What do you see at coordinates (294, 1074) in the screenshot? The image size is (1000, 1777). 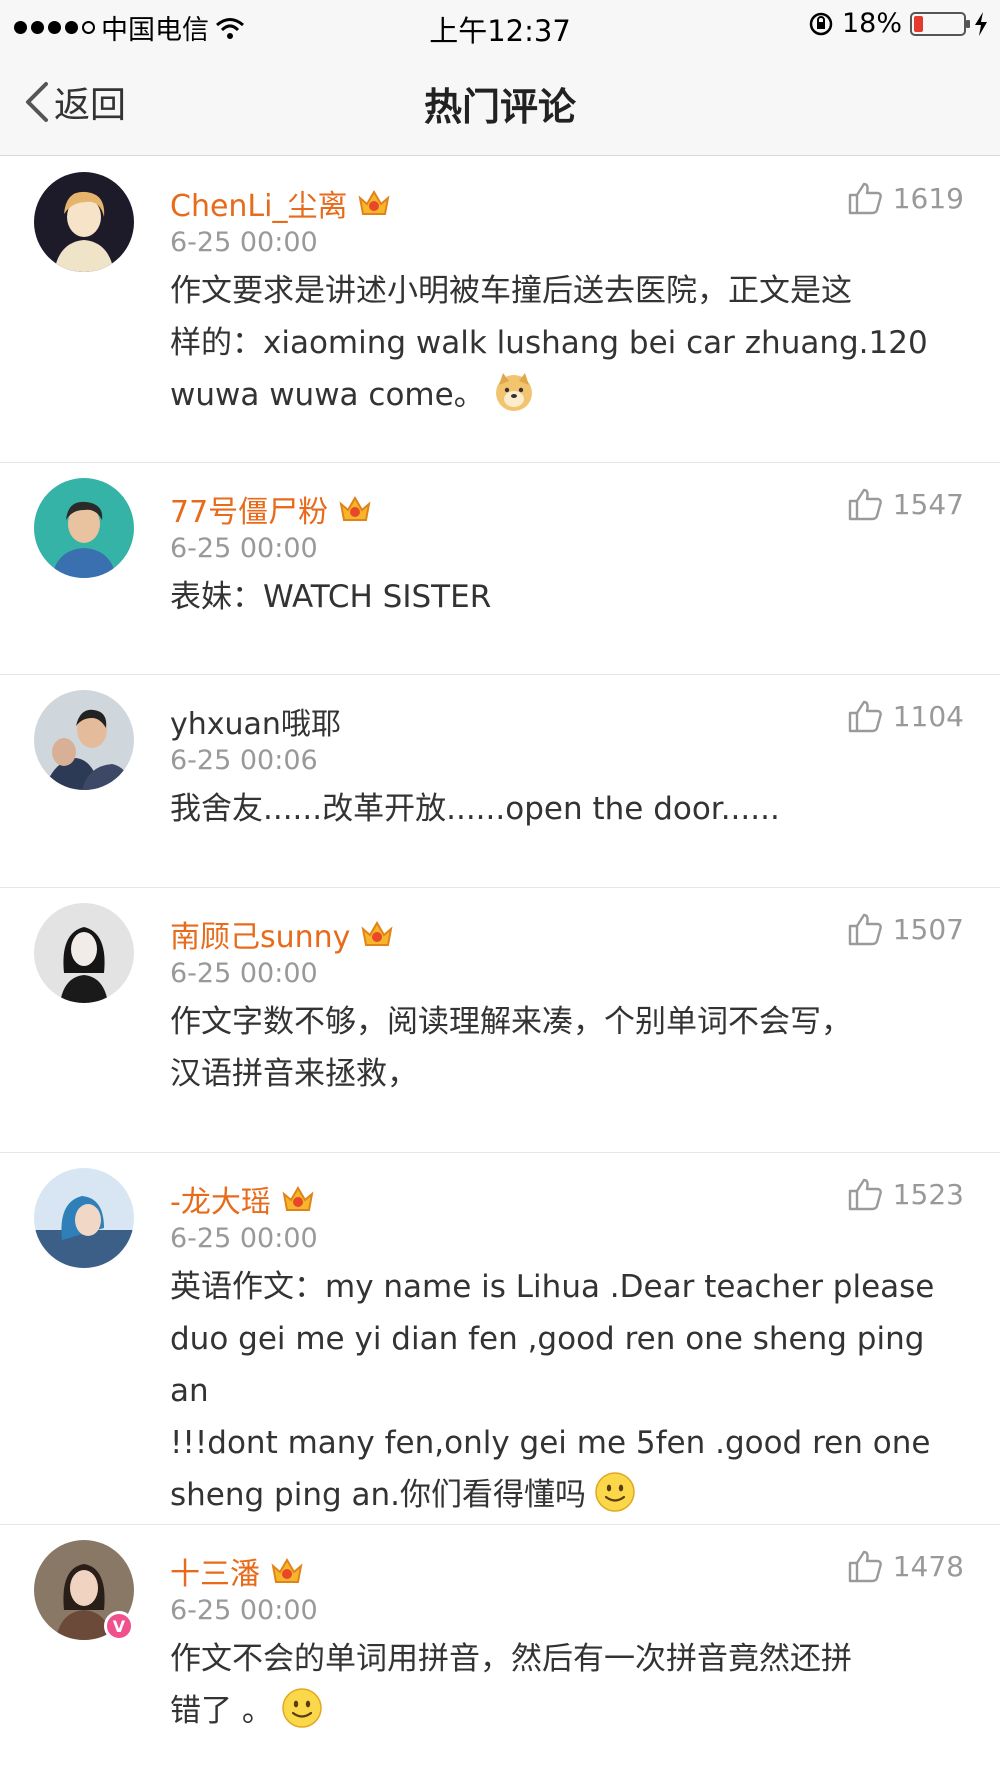 I see `comment-line: 汉语拼音来拯救，` at bounding box center [294, 1074].